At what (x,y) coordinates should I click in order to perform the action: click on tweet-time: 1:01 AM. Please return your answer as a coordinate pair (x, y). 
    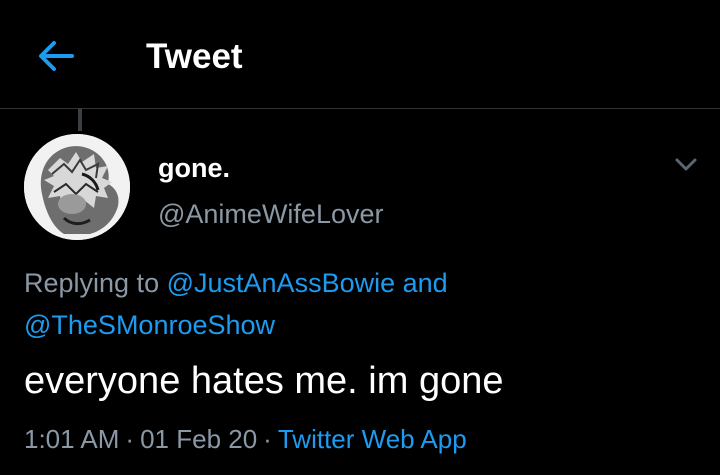
    Looking at the image, I should click on (71, 439).